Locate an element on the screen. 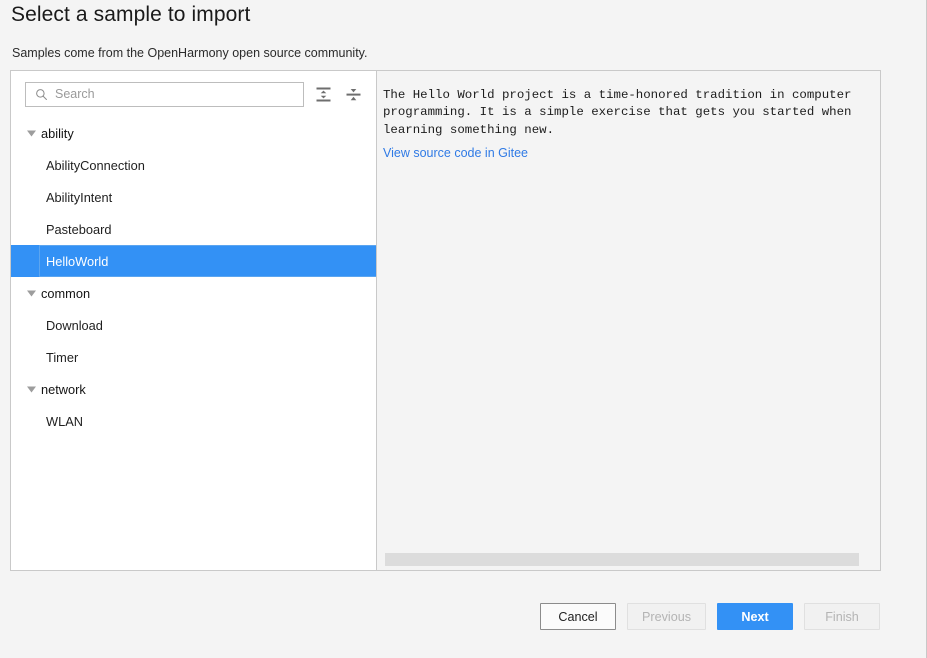 The width and height of the screenshot is (927, 658). collapse-all-button is located at coordinates (353, 94).